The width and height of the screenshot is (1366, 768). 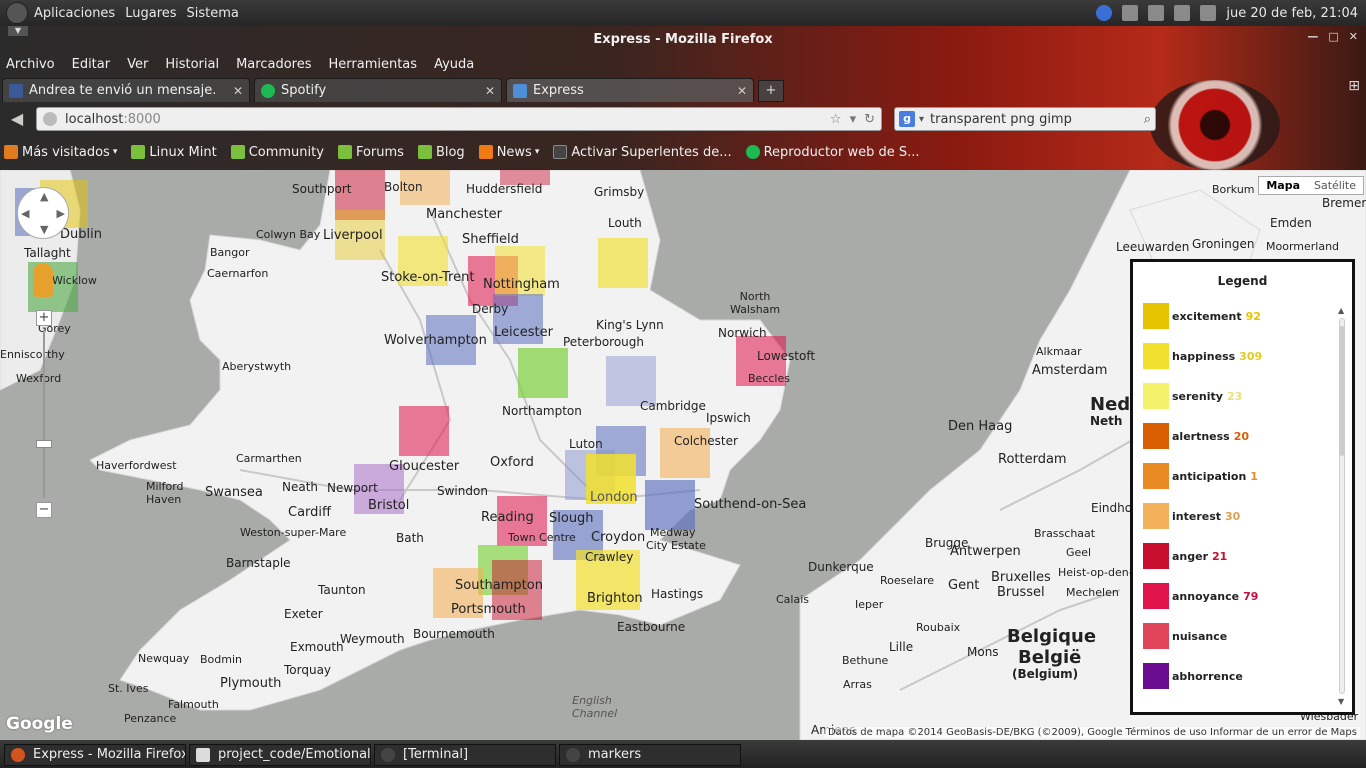 I want to click on search-icon: ⌕, so click(x=1147, y=119).